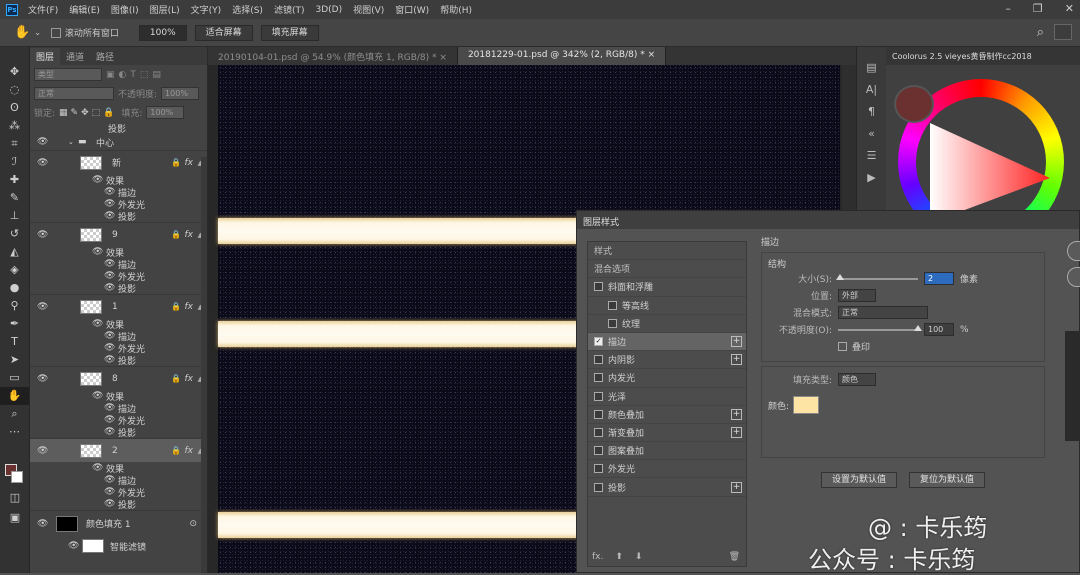 The image size is (1080, 575). What do you see at coordinates (667, 397) in the screenshot?
I see `style-item: 光泽` at bounding box center [667, 397].